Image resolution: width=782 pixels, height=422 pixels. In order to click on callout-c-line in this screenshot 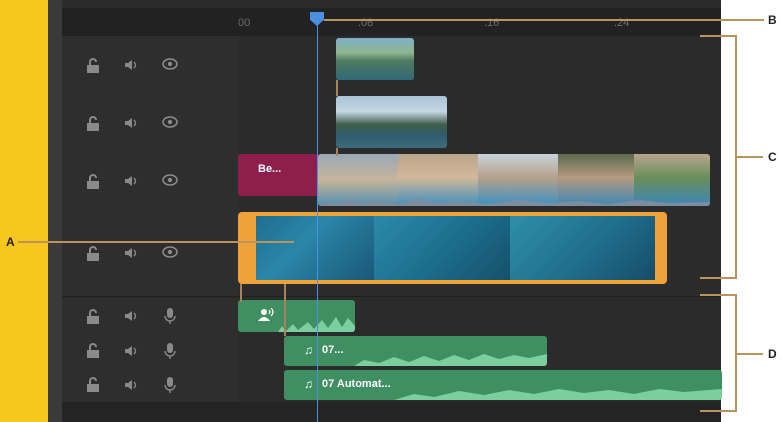, I will do `click(749, 157)`.